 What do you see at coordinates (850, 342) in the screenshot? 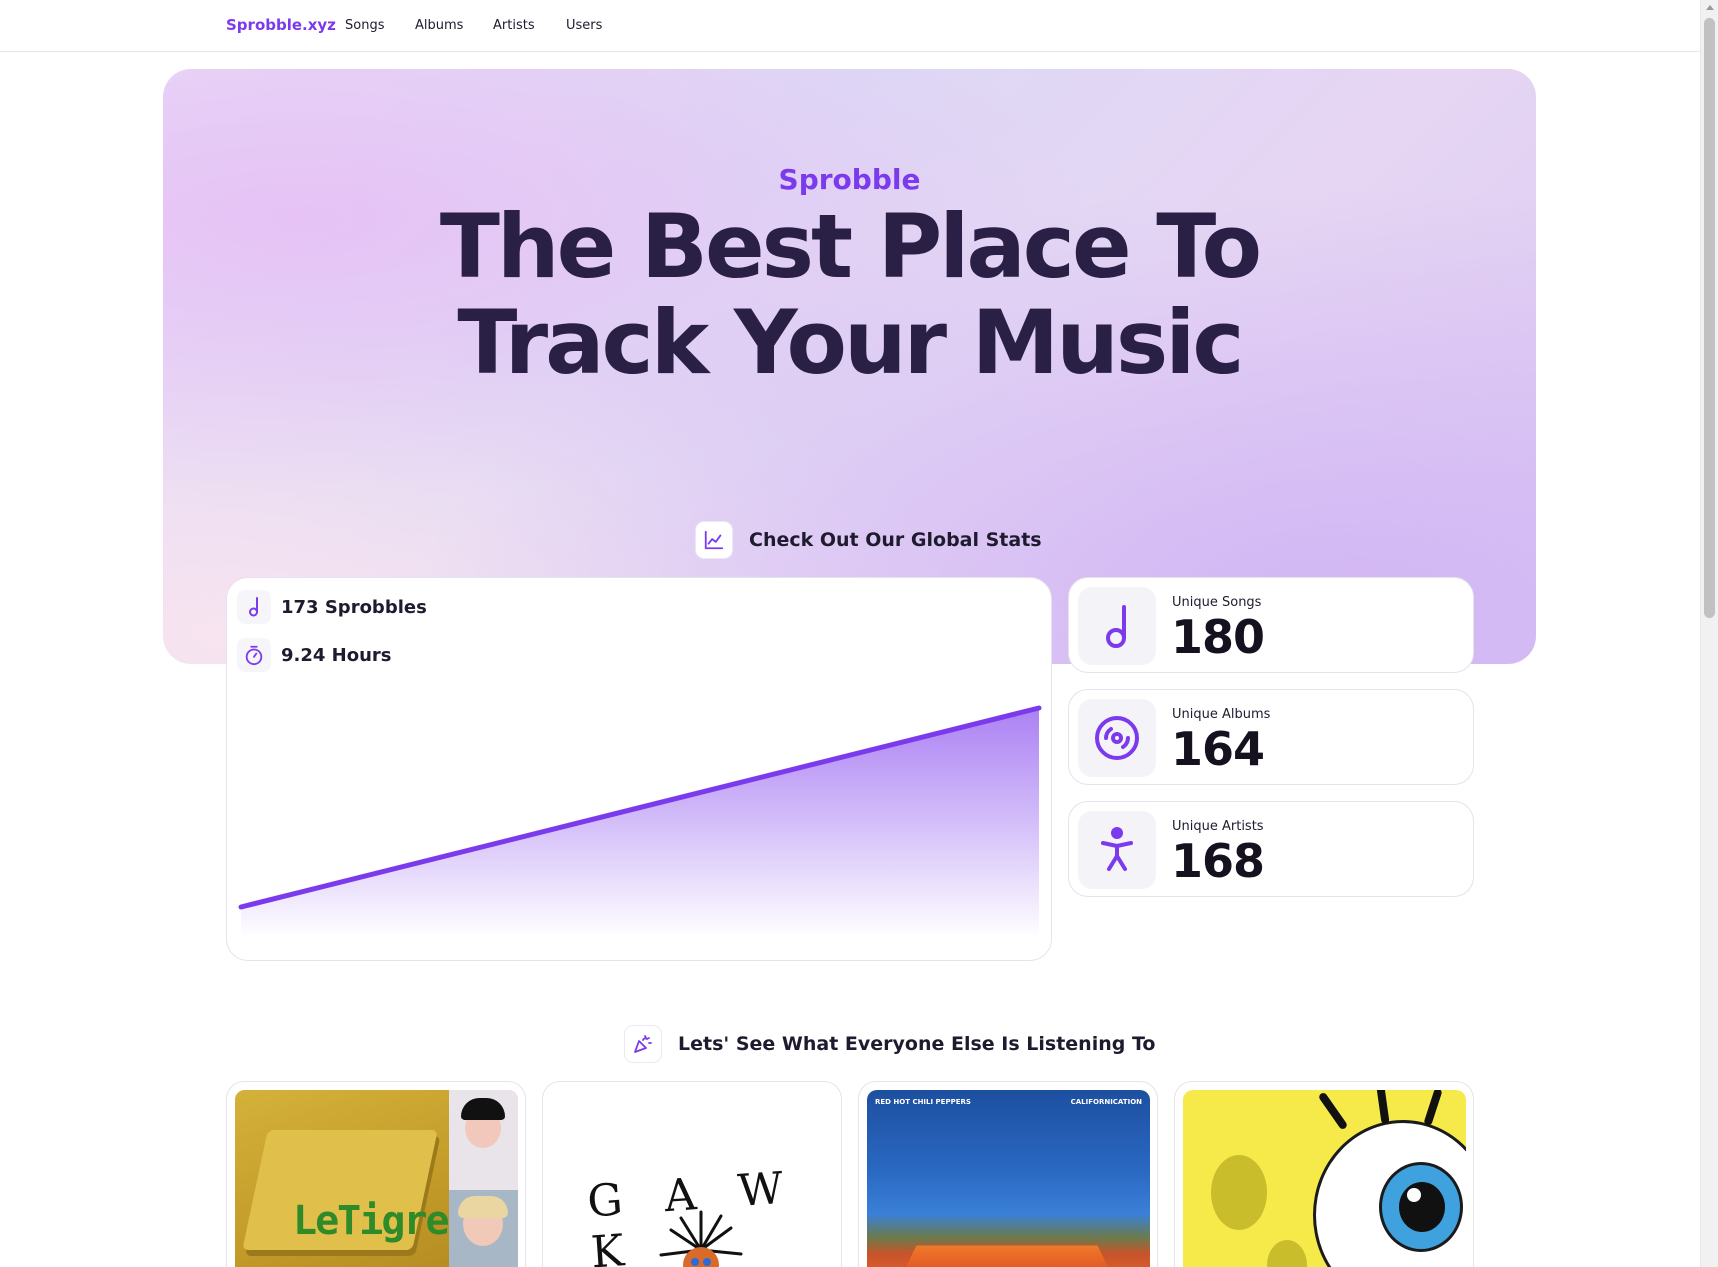
I see `hero-headline-line-2: Track Your Music` at bounding box center [850, 342].